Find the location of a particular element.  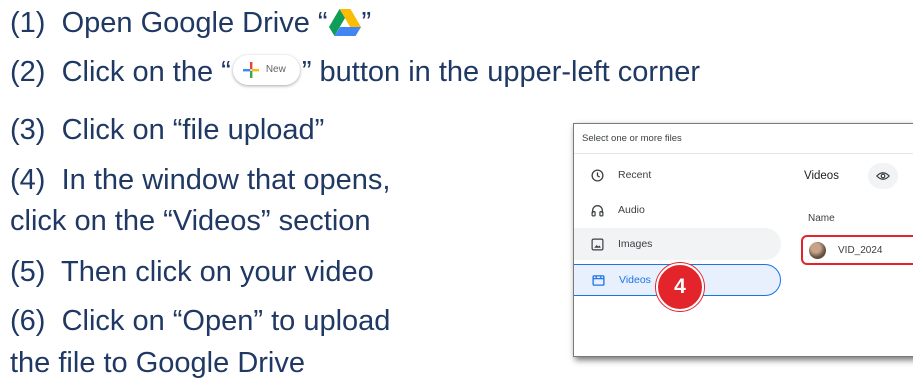

eye-icon is located at coordinates (883, 176).